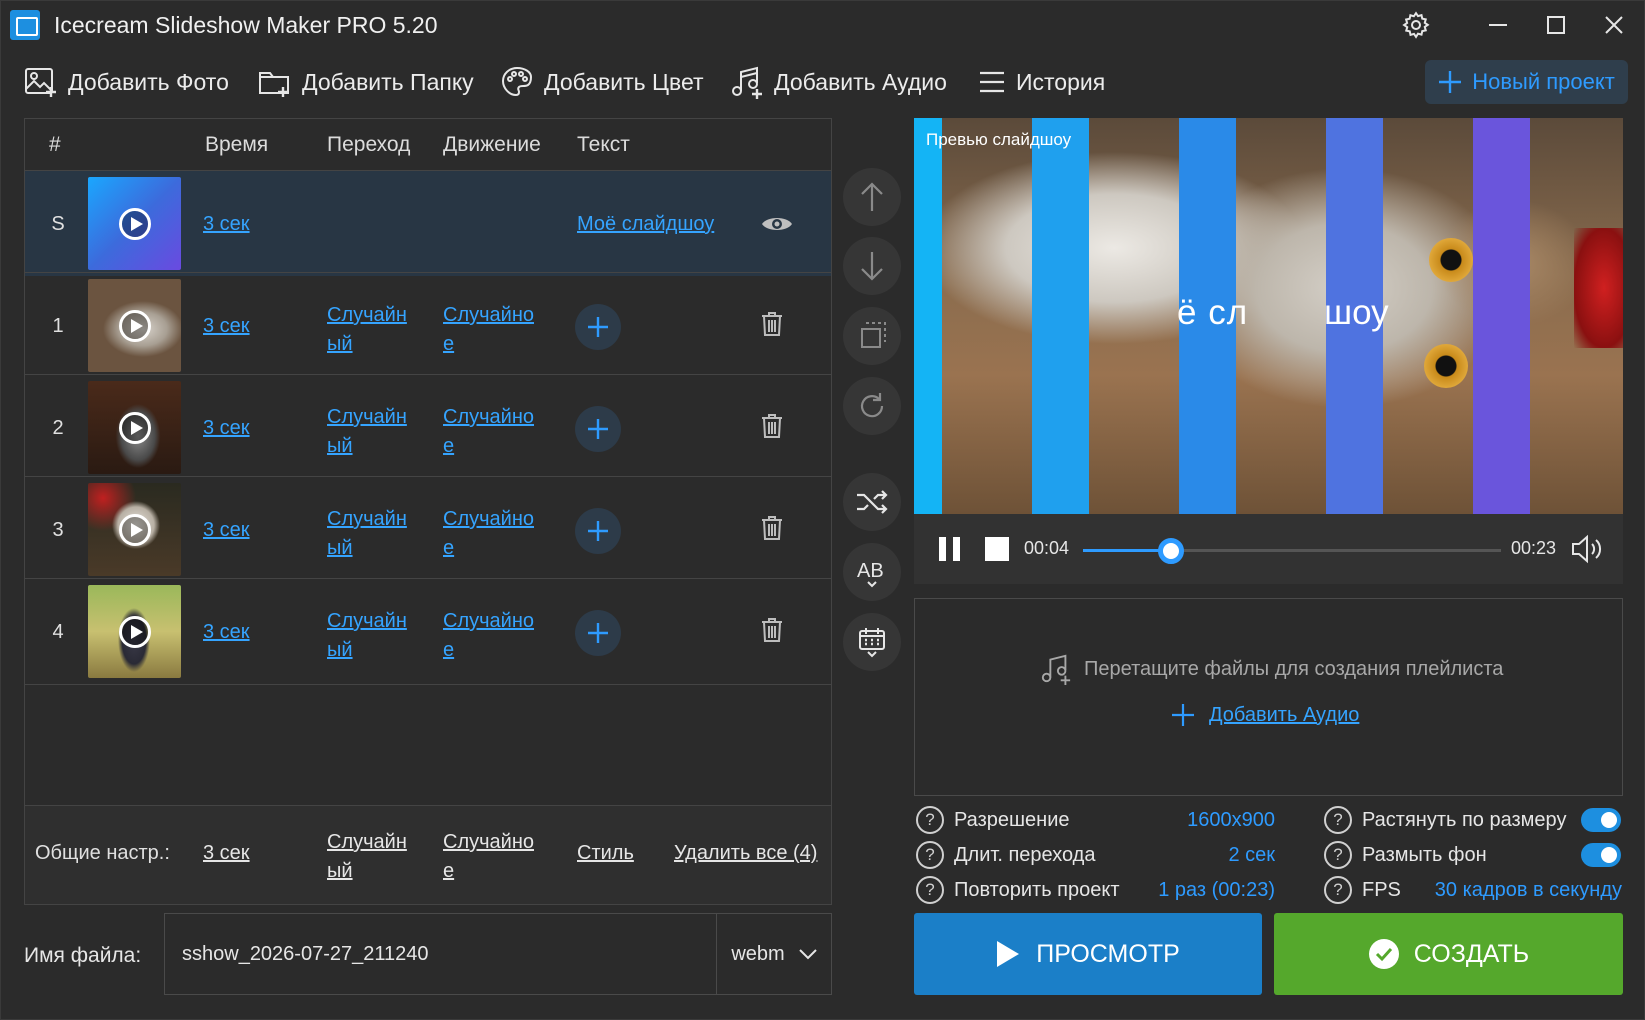  I want to click on slide-row: 2 3 сек Случайн ый Случайно е, so click(428, 427).